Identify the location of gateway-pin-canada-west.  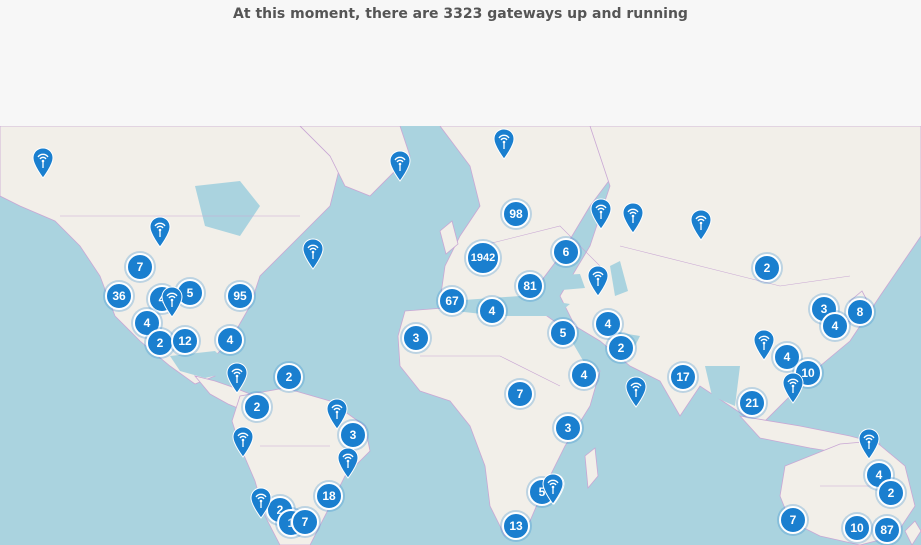
(160, 232).